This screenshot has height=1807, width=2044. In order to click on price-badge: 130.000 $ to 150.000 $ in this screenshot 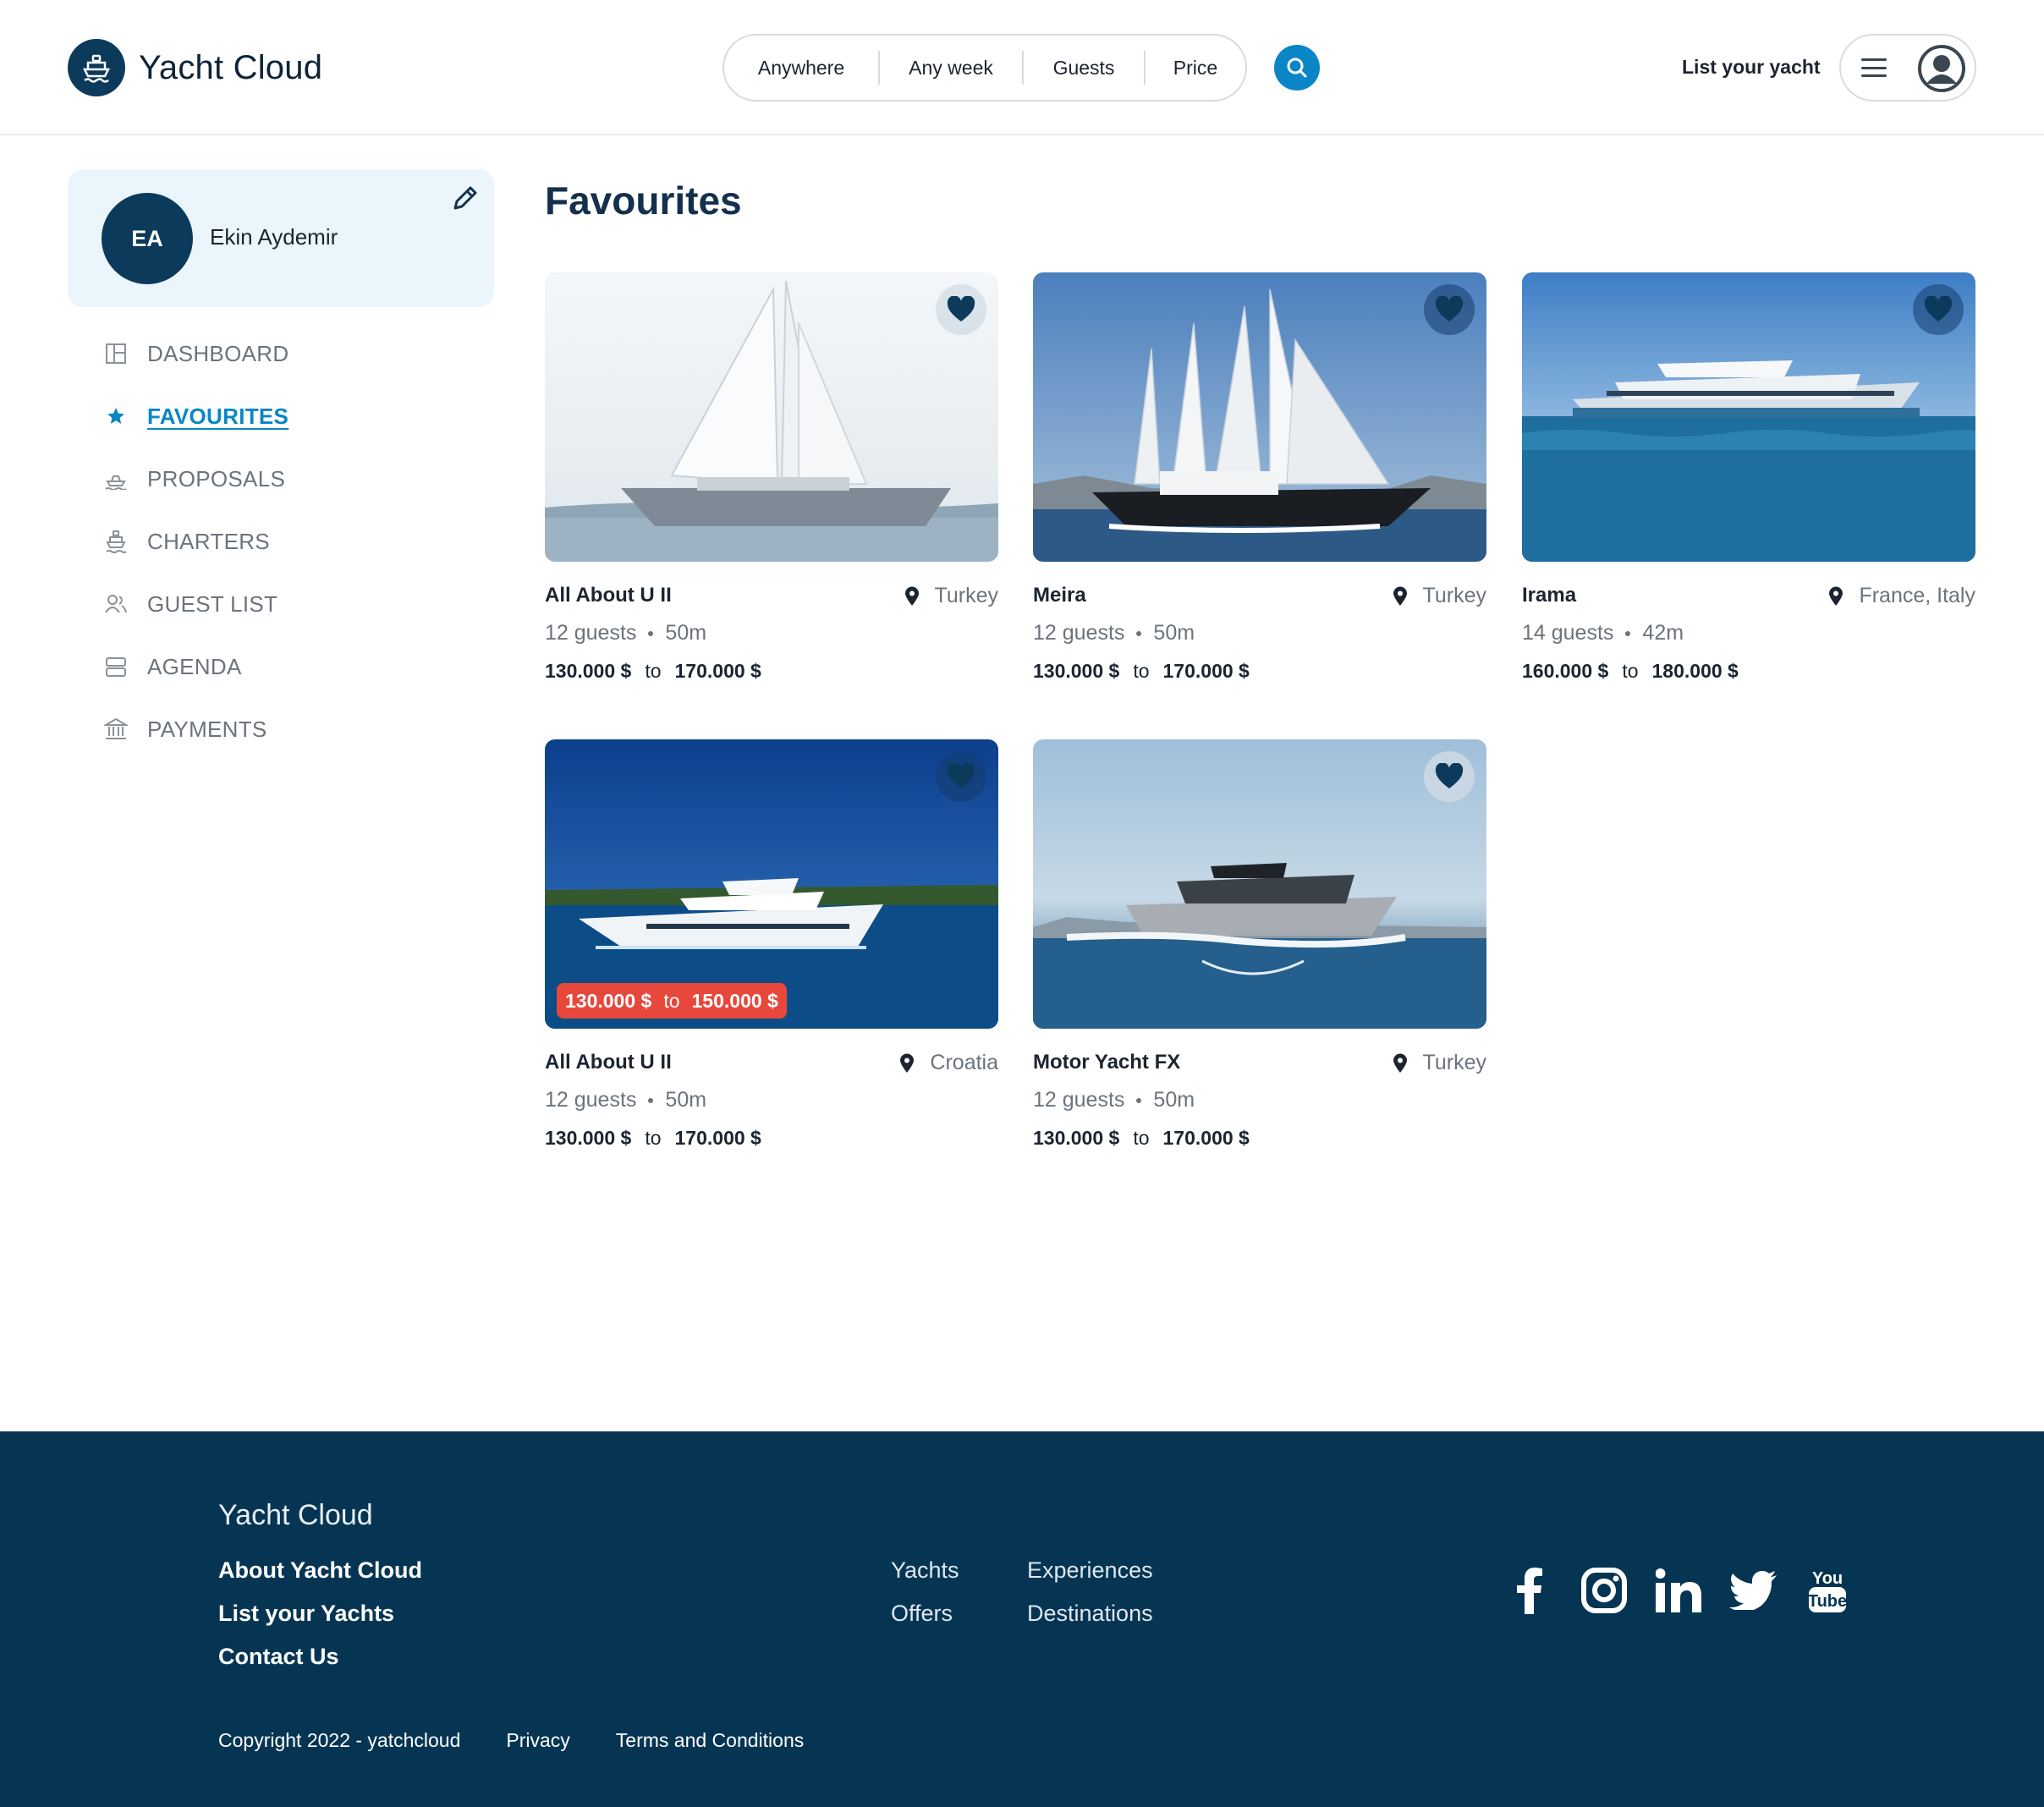, I will do `click(672, 1001)`.